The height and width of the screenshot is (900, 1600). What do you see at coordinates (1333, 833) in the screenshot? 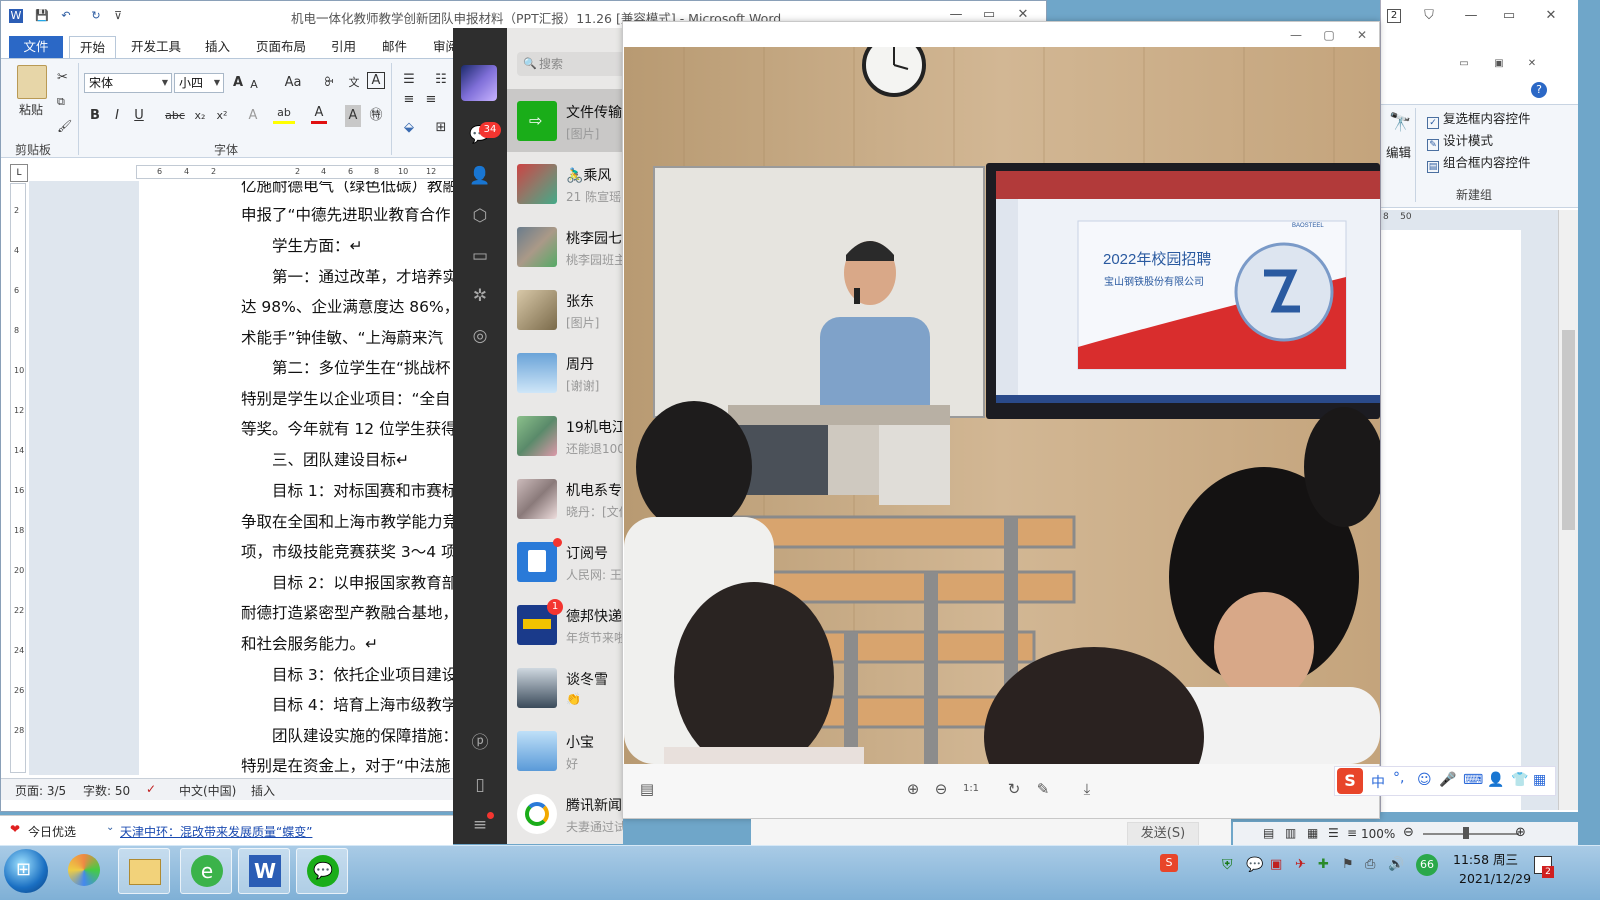
I see `outline-icon: ☰` at bounding box center [1333, 833].